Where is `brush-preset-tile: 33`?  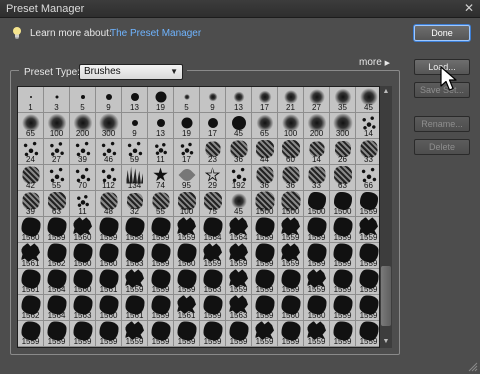 brush-preset-tile: 33 is located at coordinates (317, 178).